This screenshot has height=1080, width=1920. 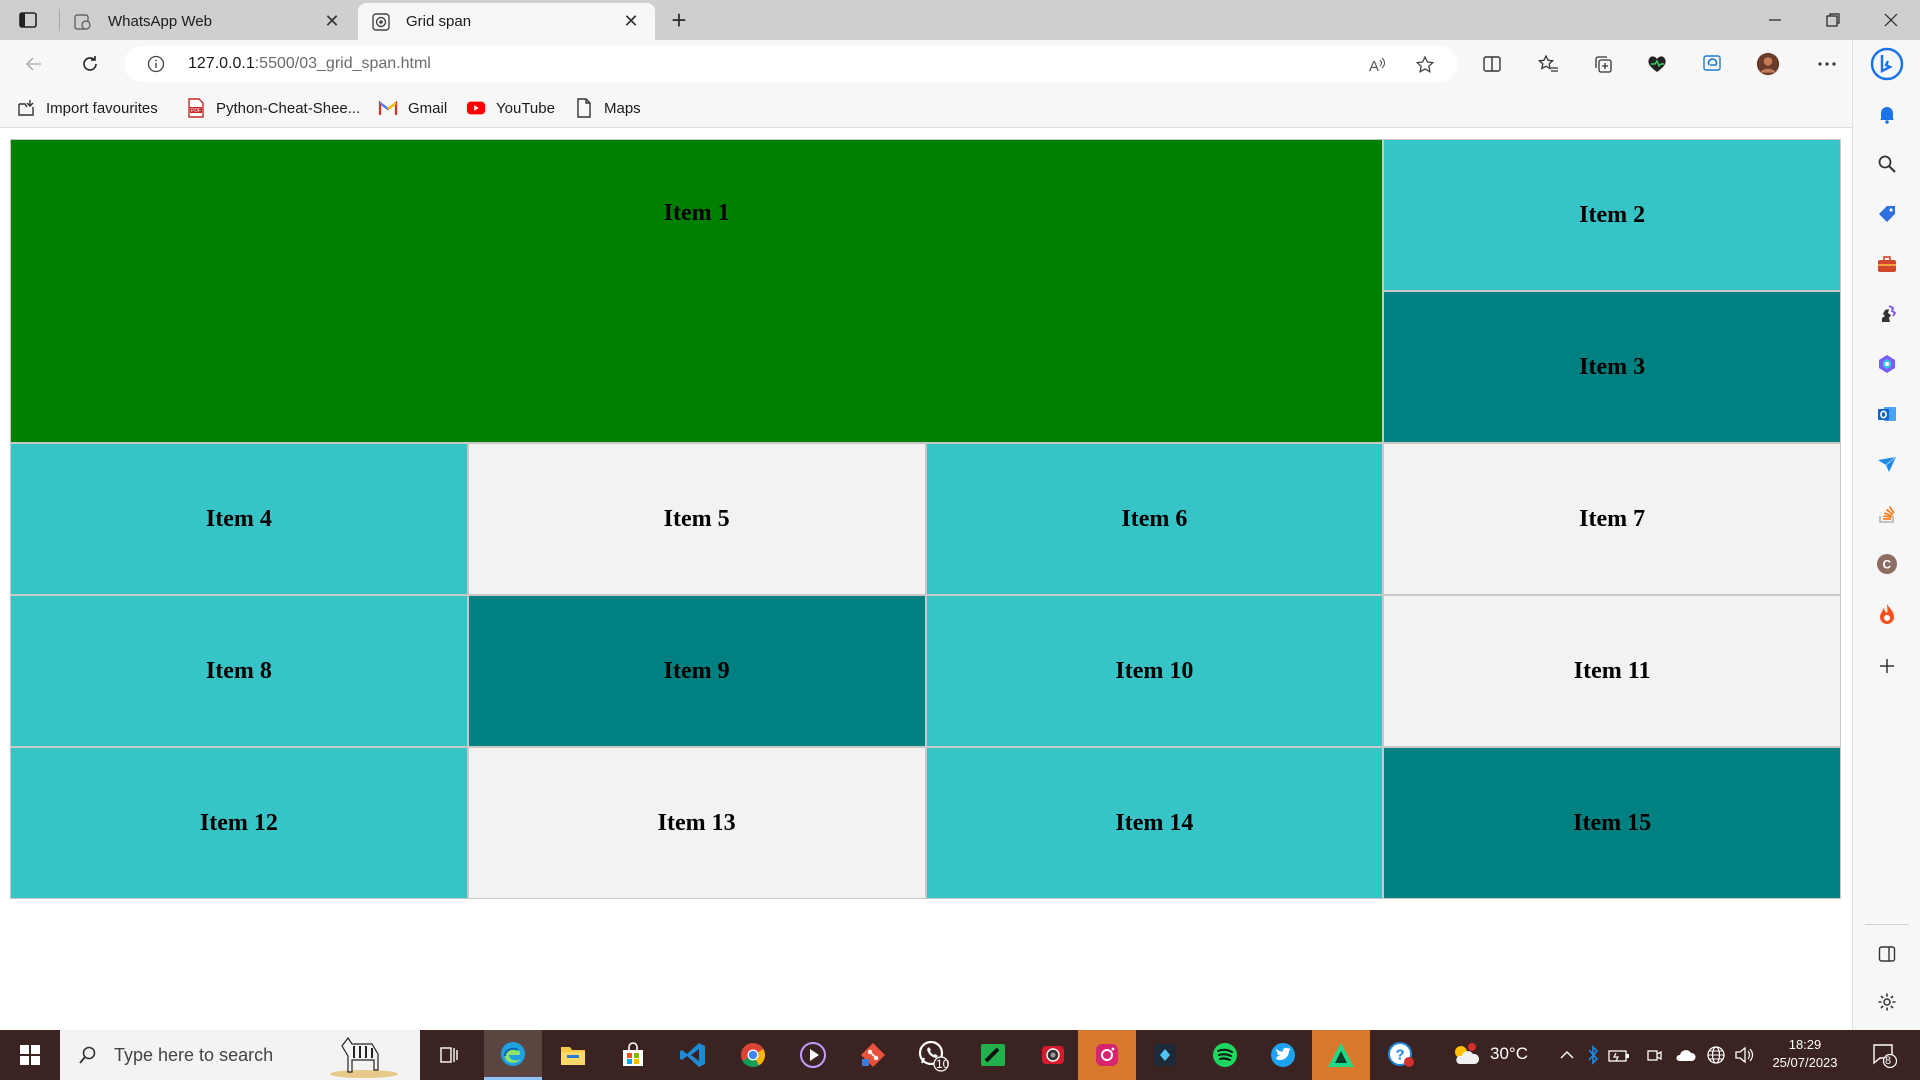 What do you see at coordinates (342, 63) in the screenshot?
I see `url-path: :5500/03_grid_span.html` at bounding box center [342, 63].